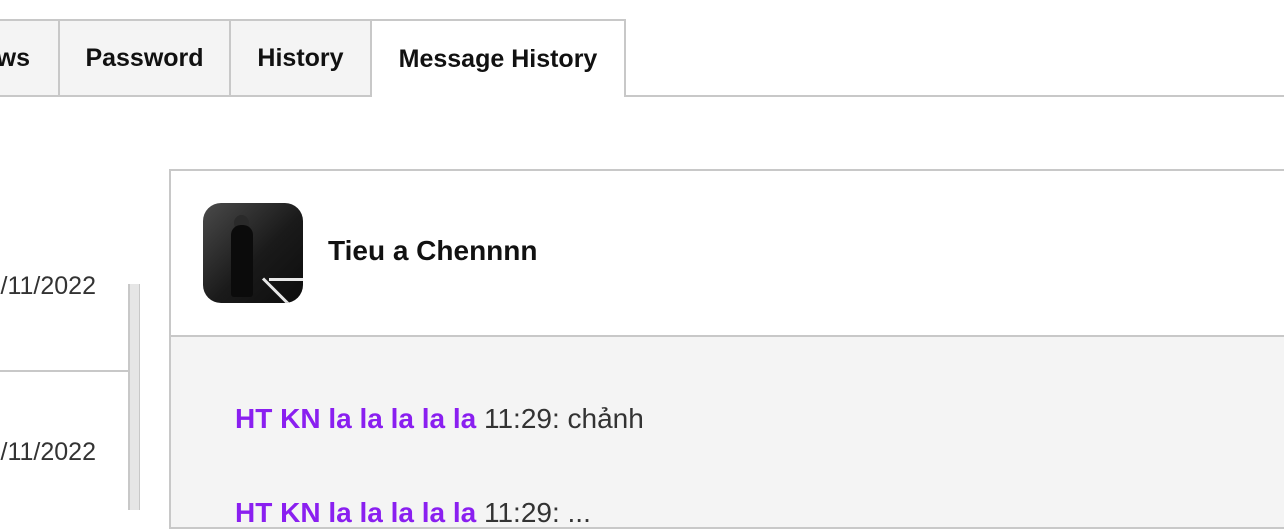  I want to click on tab-label: Message History, so click(498, 58).